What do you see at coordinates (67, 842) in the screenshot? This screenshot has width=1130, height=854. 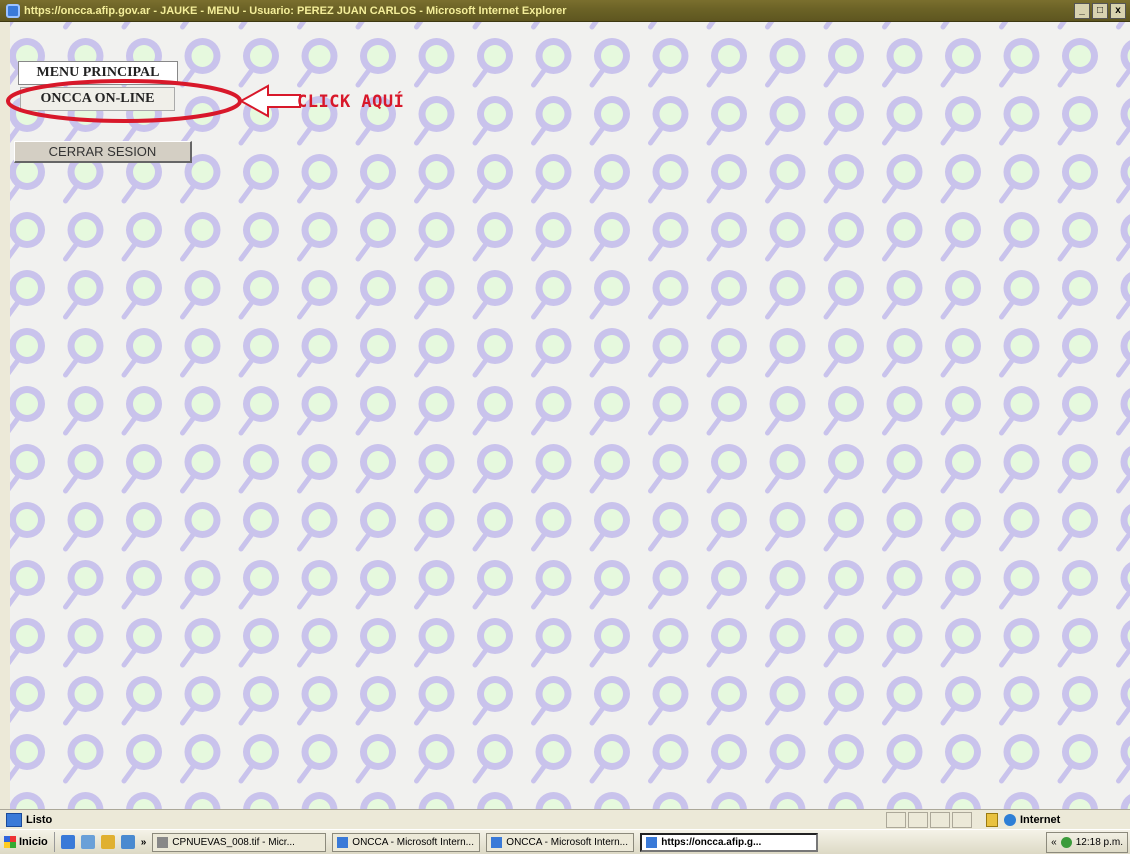 I see `ie-quicklaunch-icon` at bounding box center [67, 842].